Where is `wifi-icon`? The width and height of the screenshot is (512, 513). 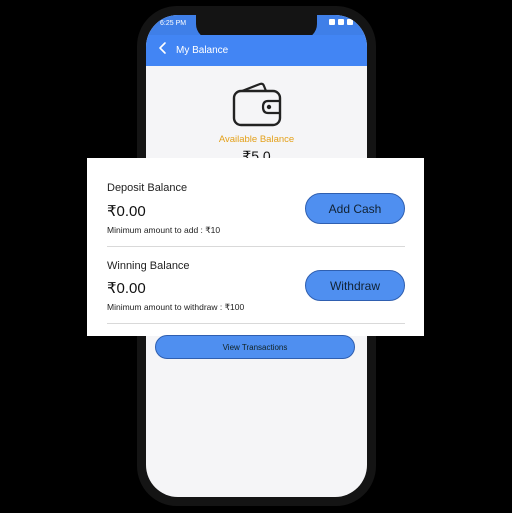
wifi-icon is located at coordinates (332, 22).